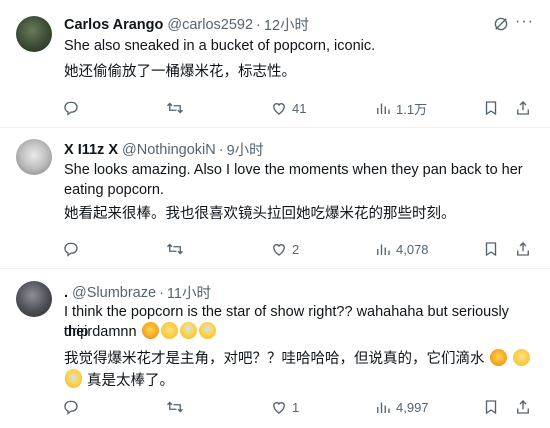 The image size is (550, 428). What do you see at coordinates (299, 108) in the screenshot?
I see `like-count: 41` at bounding box center [299, 108].